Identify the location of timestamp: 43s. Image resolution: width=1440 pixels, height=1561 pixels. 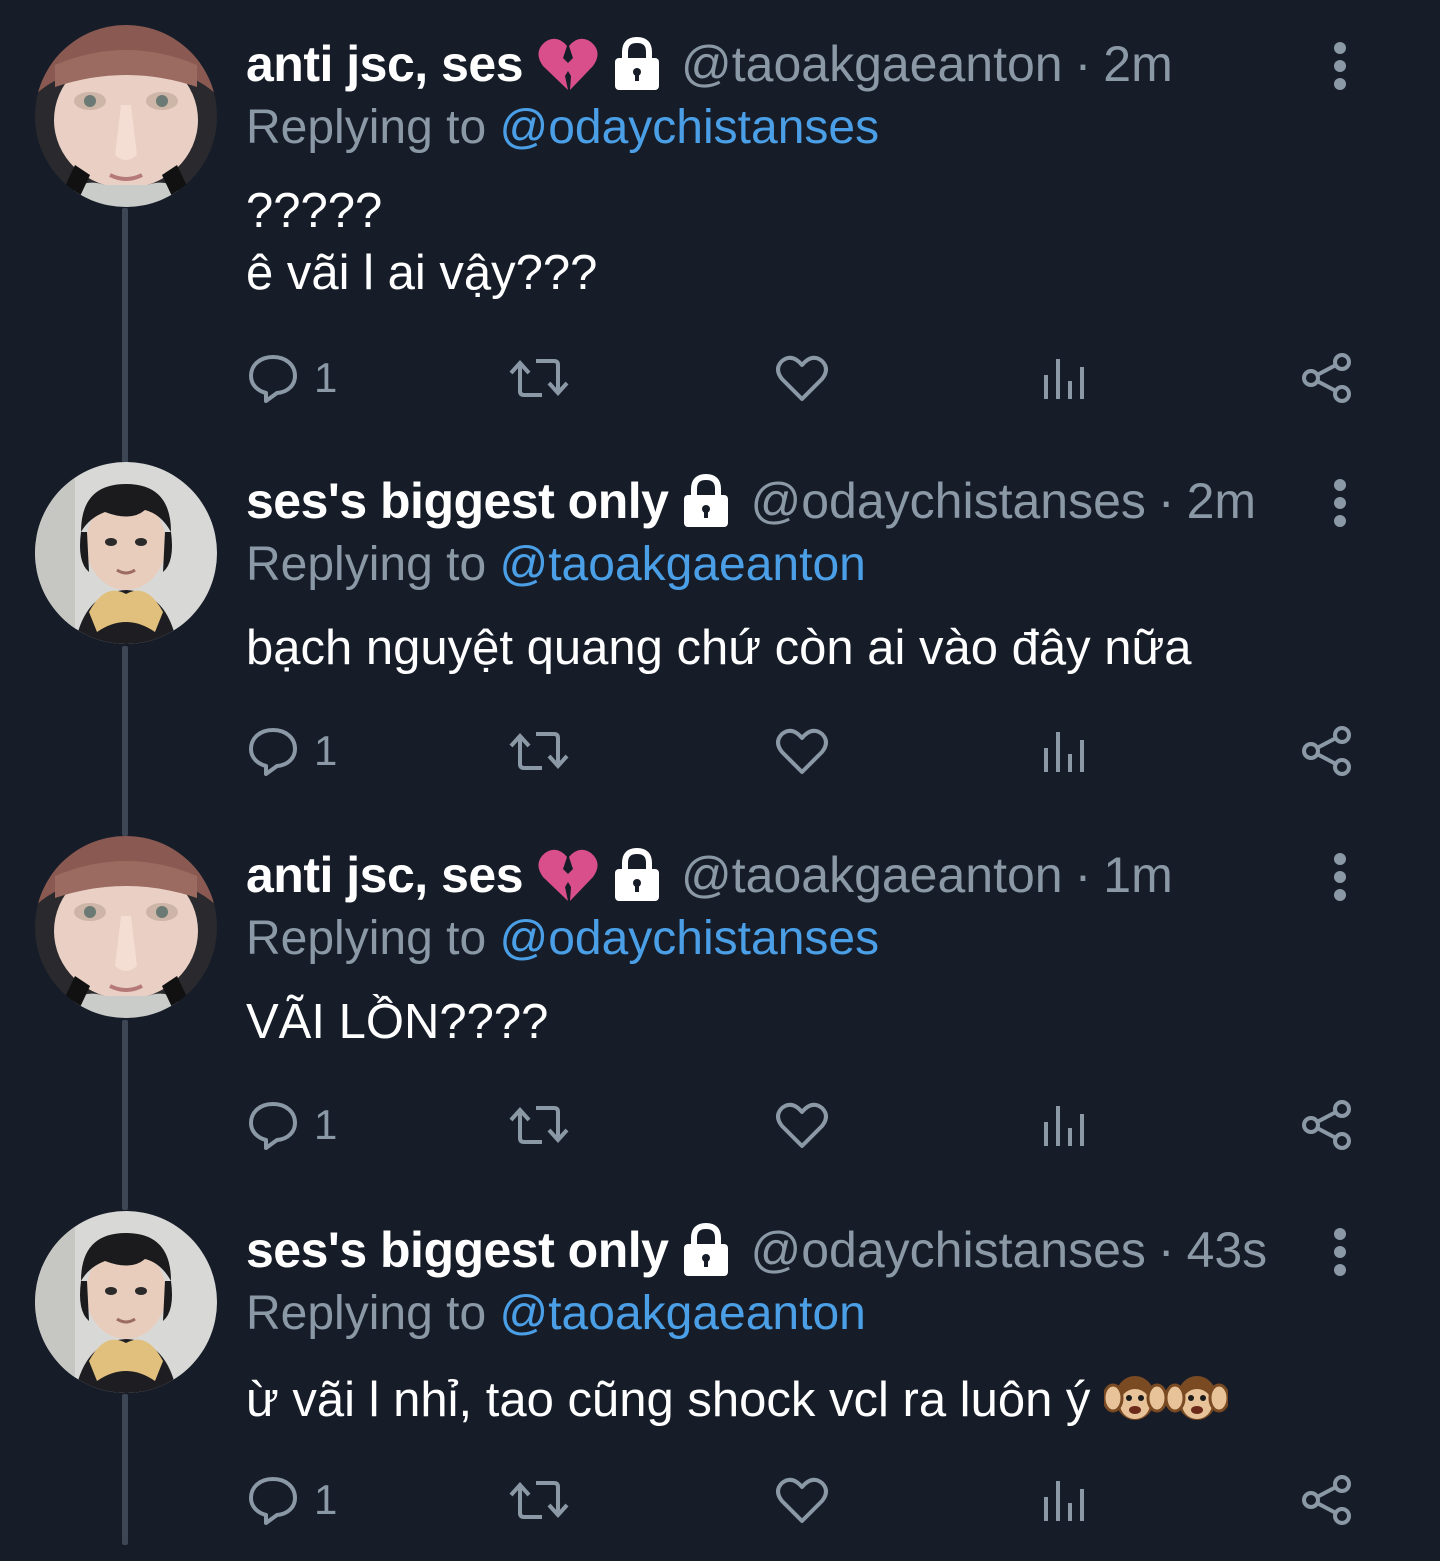
(1227, 1250).